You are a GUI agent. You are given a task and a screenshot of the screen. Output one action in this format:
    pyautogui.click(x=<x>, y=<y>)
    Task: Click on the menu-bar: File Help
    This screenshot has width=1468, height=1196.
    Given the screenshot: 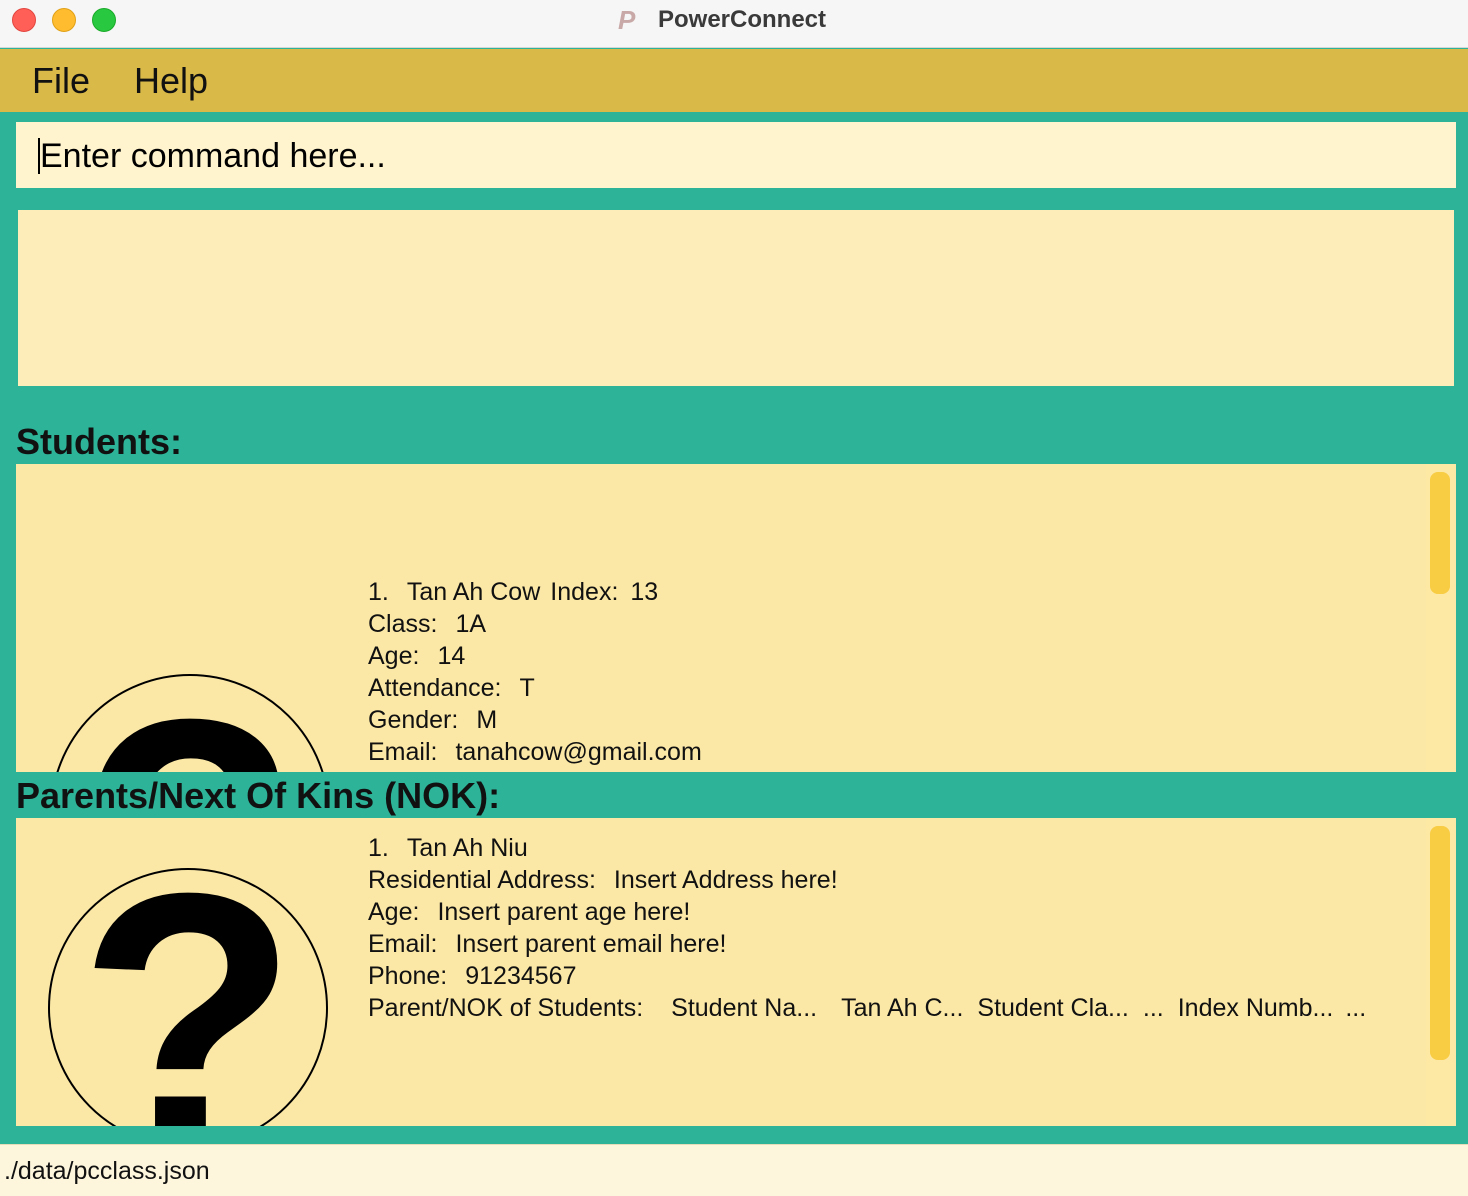 What is the action you would take?
    pyautogui.click(x=734, y=80)
    